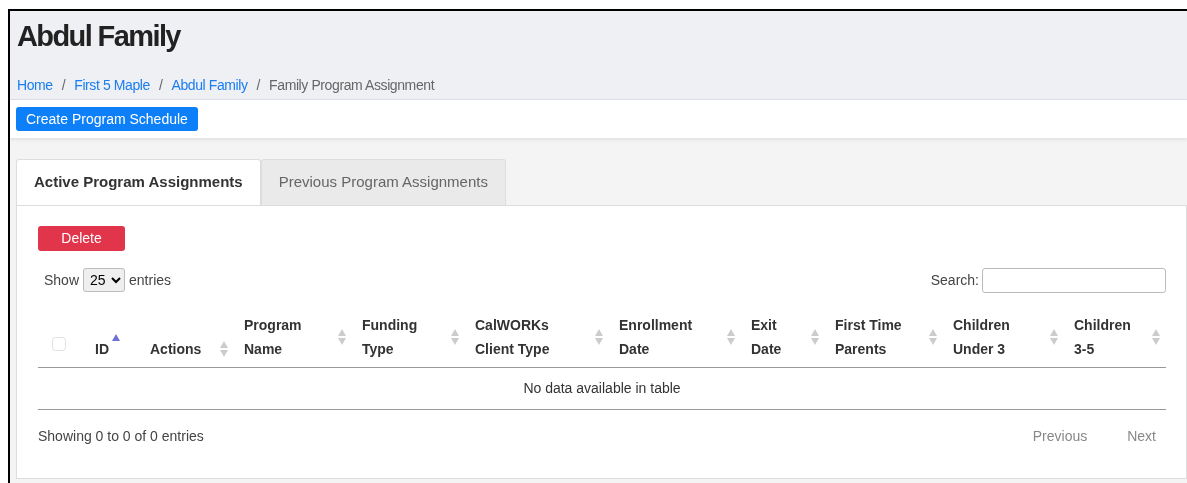 The height and width of the screenshot is (483, 1187). I want to click on column-header: Actions, so click(176, 348).